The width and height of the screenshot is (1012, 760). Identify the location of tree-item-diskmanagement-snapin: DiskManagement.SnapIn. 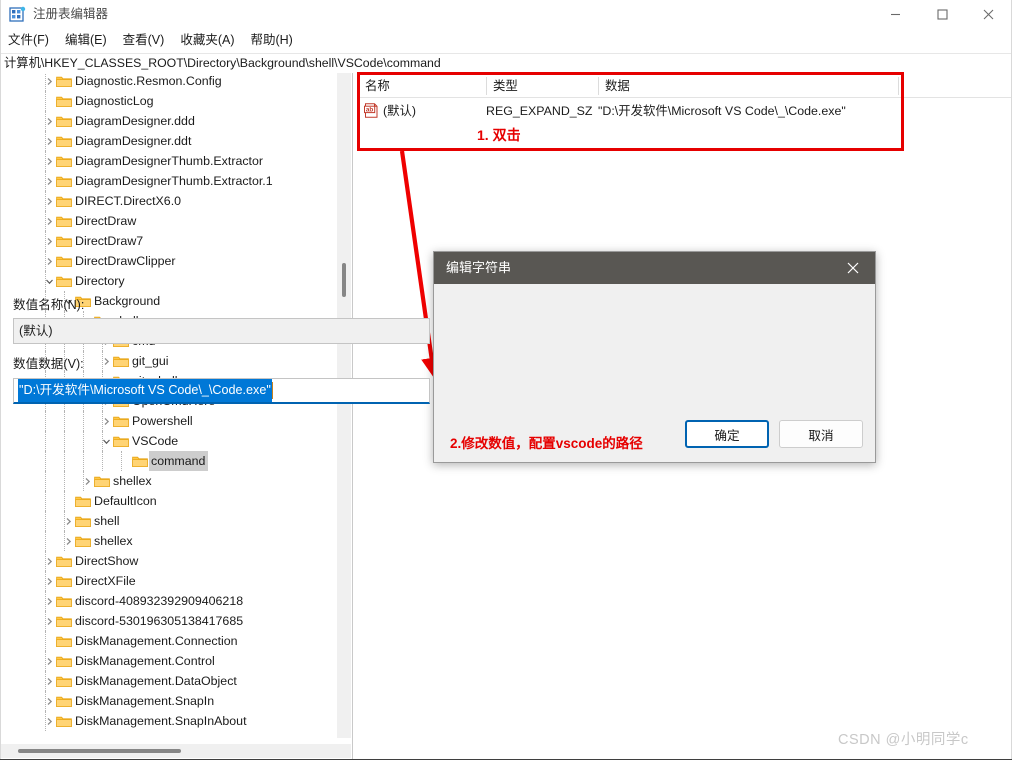
(168, 701).